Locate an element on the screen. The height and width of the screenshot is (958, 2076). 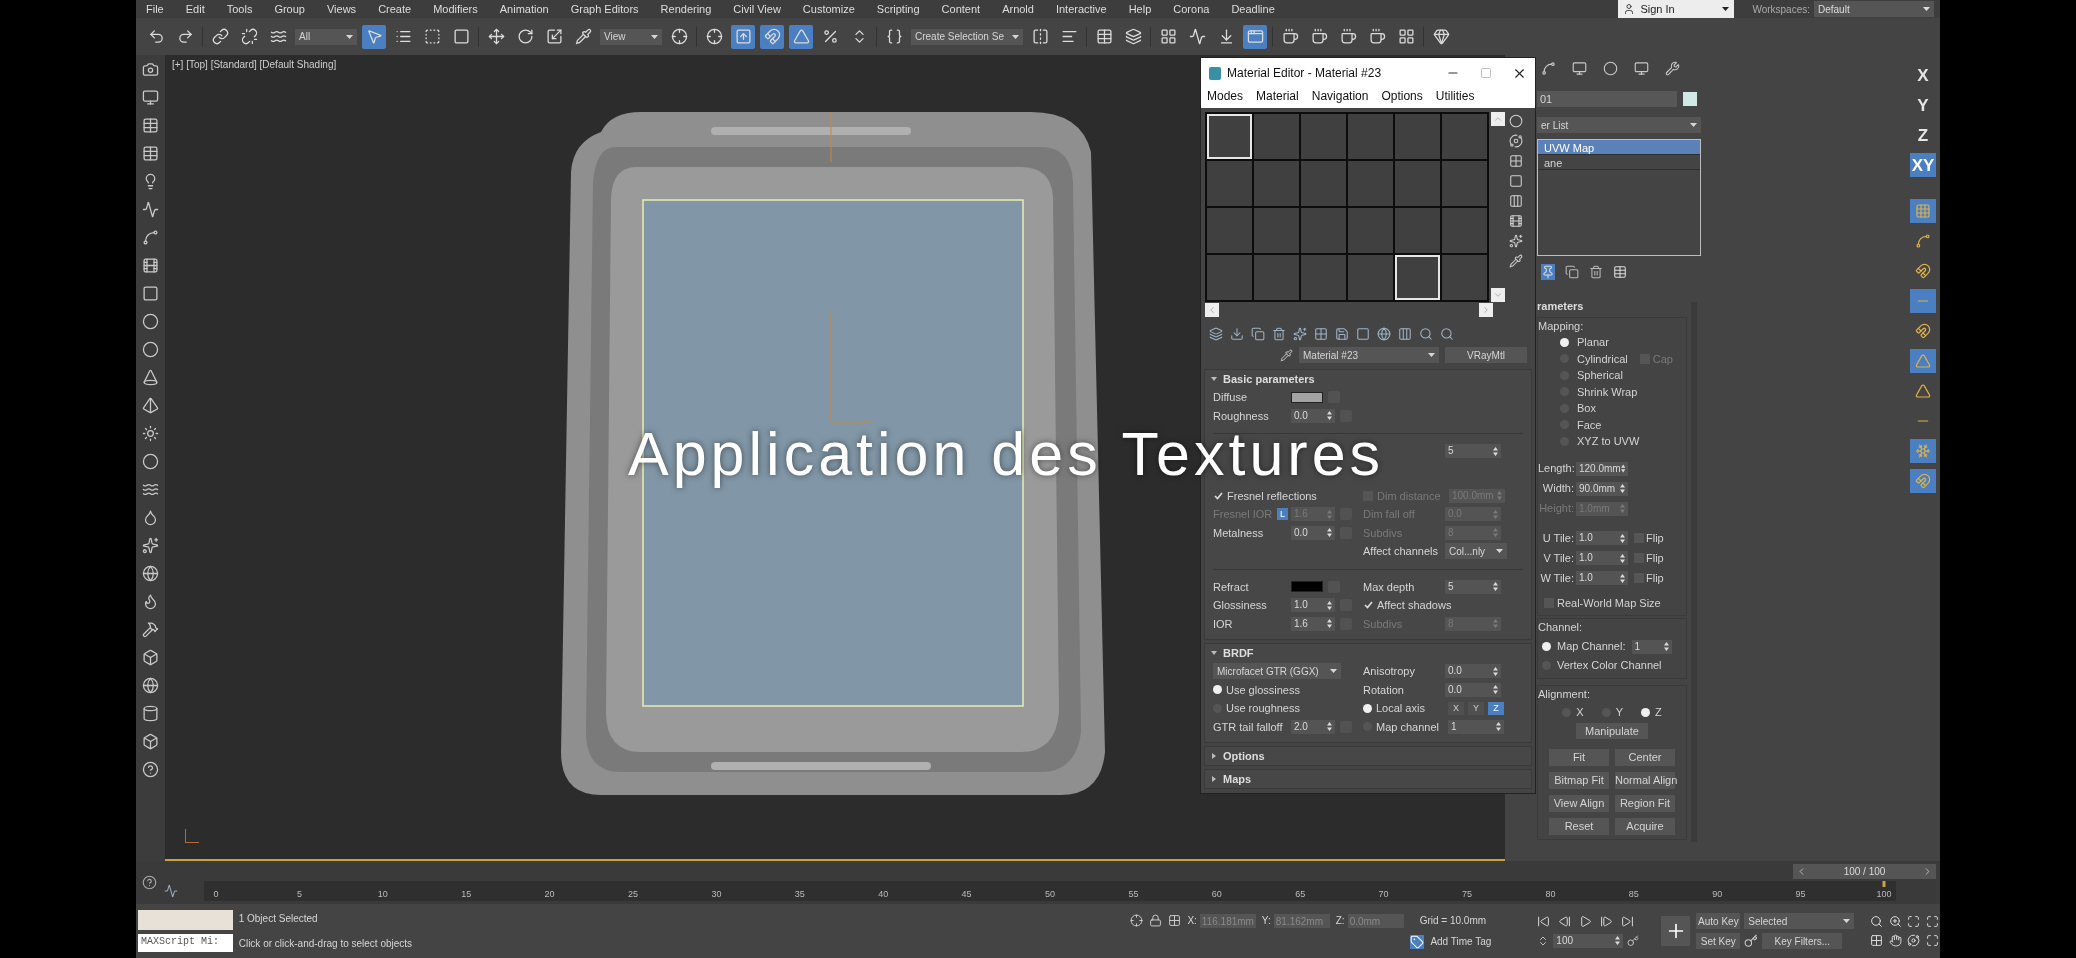
menu-item: Customize is located at coordinates (828, 9).